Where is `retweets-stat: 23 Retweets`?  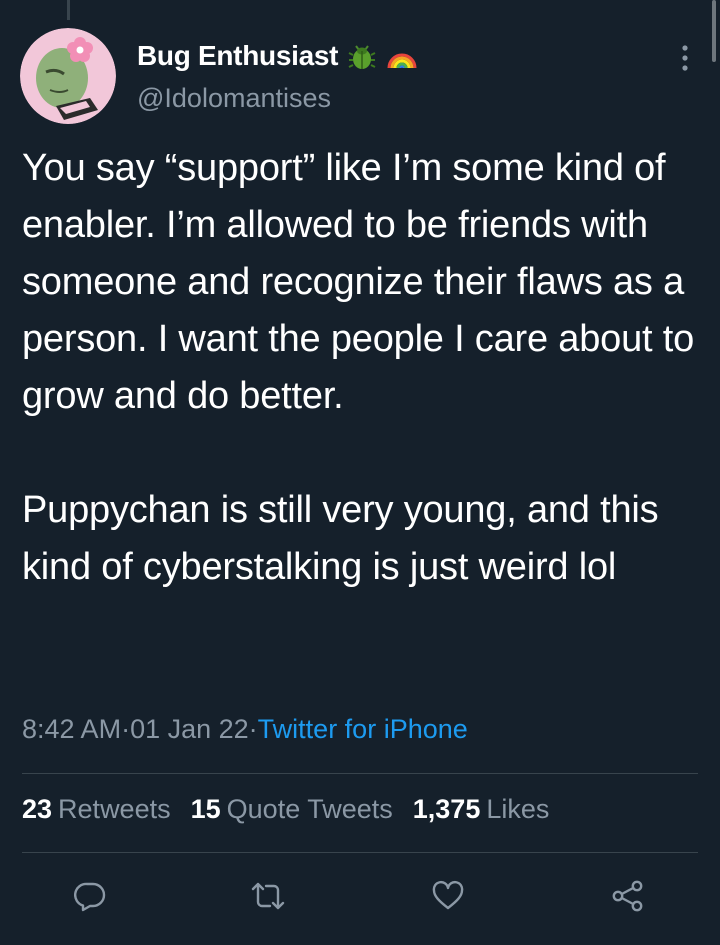
retweets-stat: 23 Retweets is located at coordinates (96, 809).